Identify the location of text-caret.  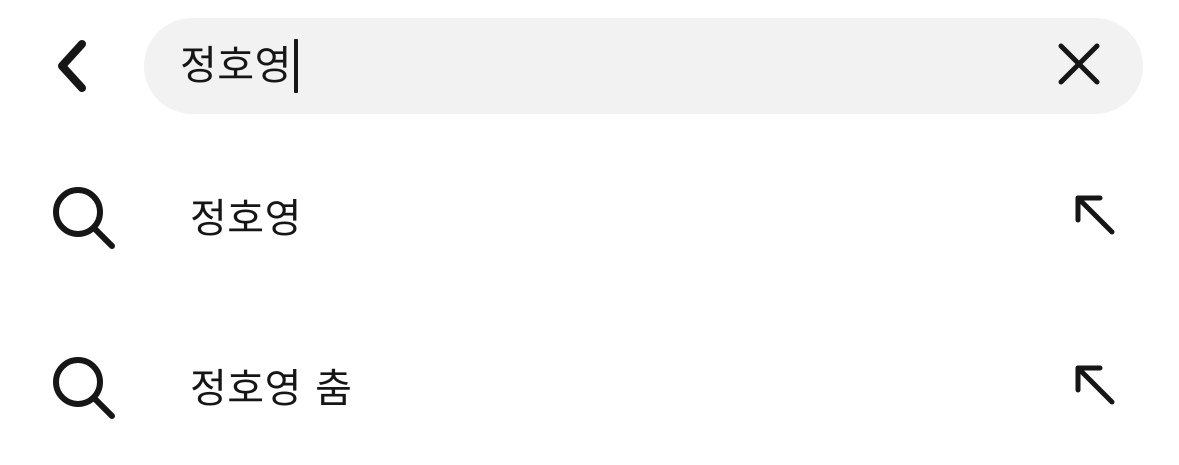
(295, 66).